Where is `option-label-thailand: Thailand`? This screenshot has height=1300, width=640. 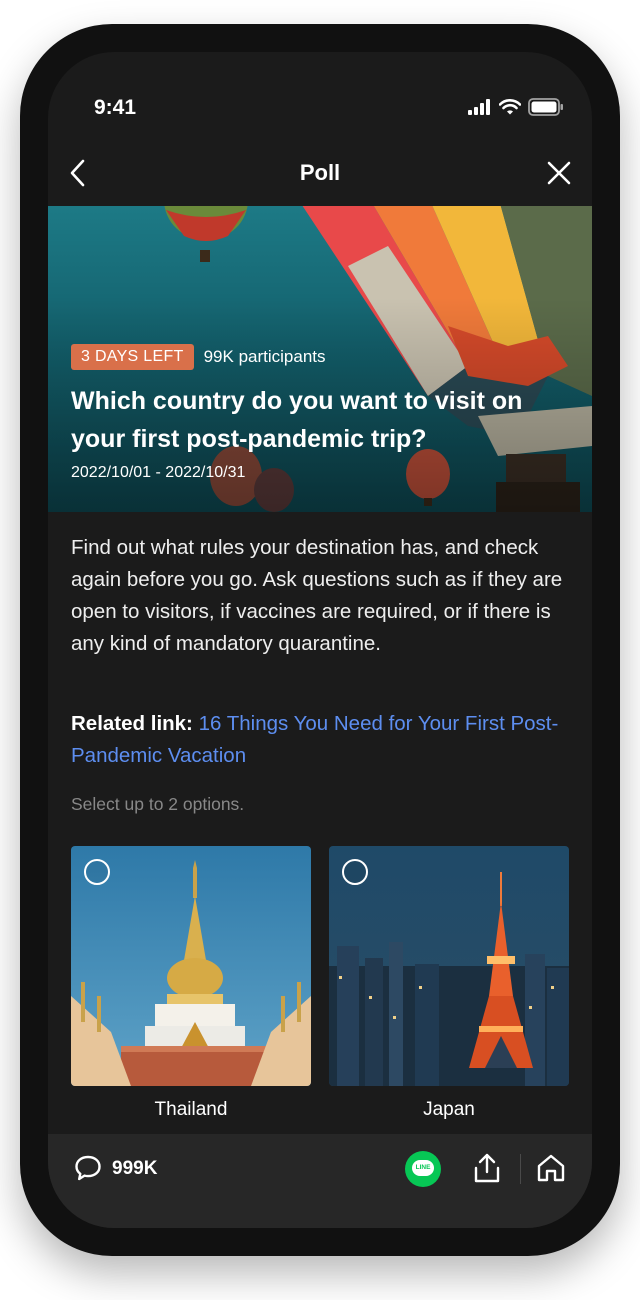
option-label-thailand: Thailand is located at coordinates (191, 1109).